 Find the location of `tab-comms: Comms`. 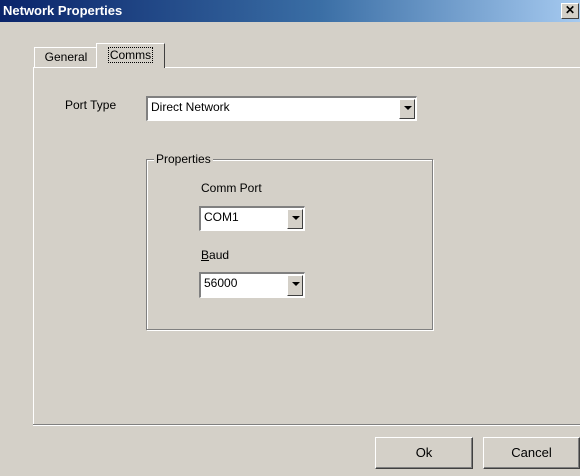

tab-comms: Comms is located at coordinates (130, 55).